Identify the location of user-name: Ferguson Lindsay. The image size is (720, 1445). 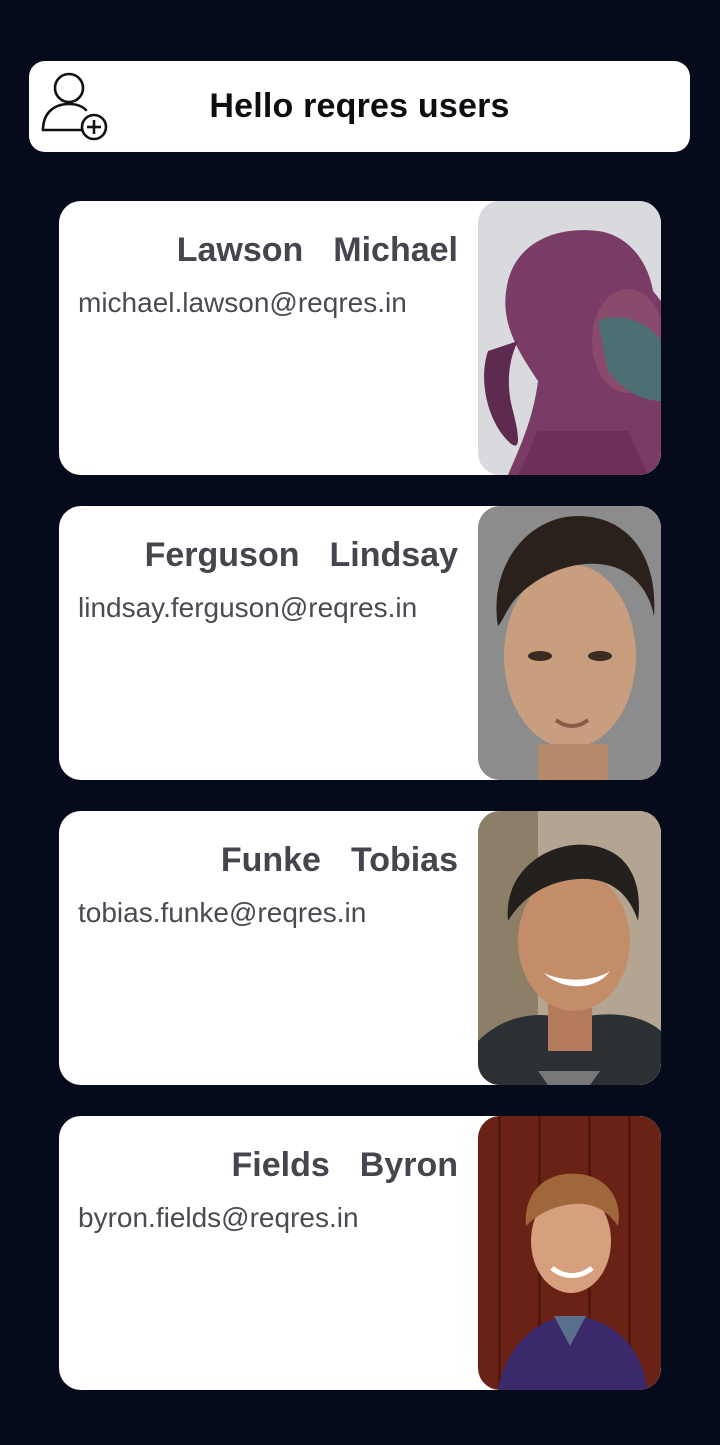
(301, 555).